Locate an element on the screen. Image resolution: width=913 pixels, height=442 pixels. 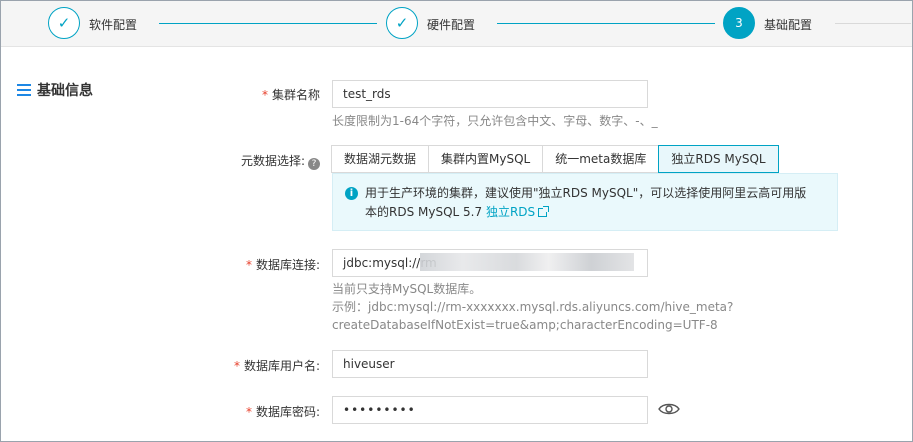
metadata-tabs: 数据湖元数据 集群内置MySQL 统一meta数据库 独立RDS MySQL is located at coordinates (555, 159).